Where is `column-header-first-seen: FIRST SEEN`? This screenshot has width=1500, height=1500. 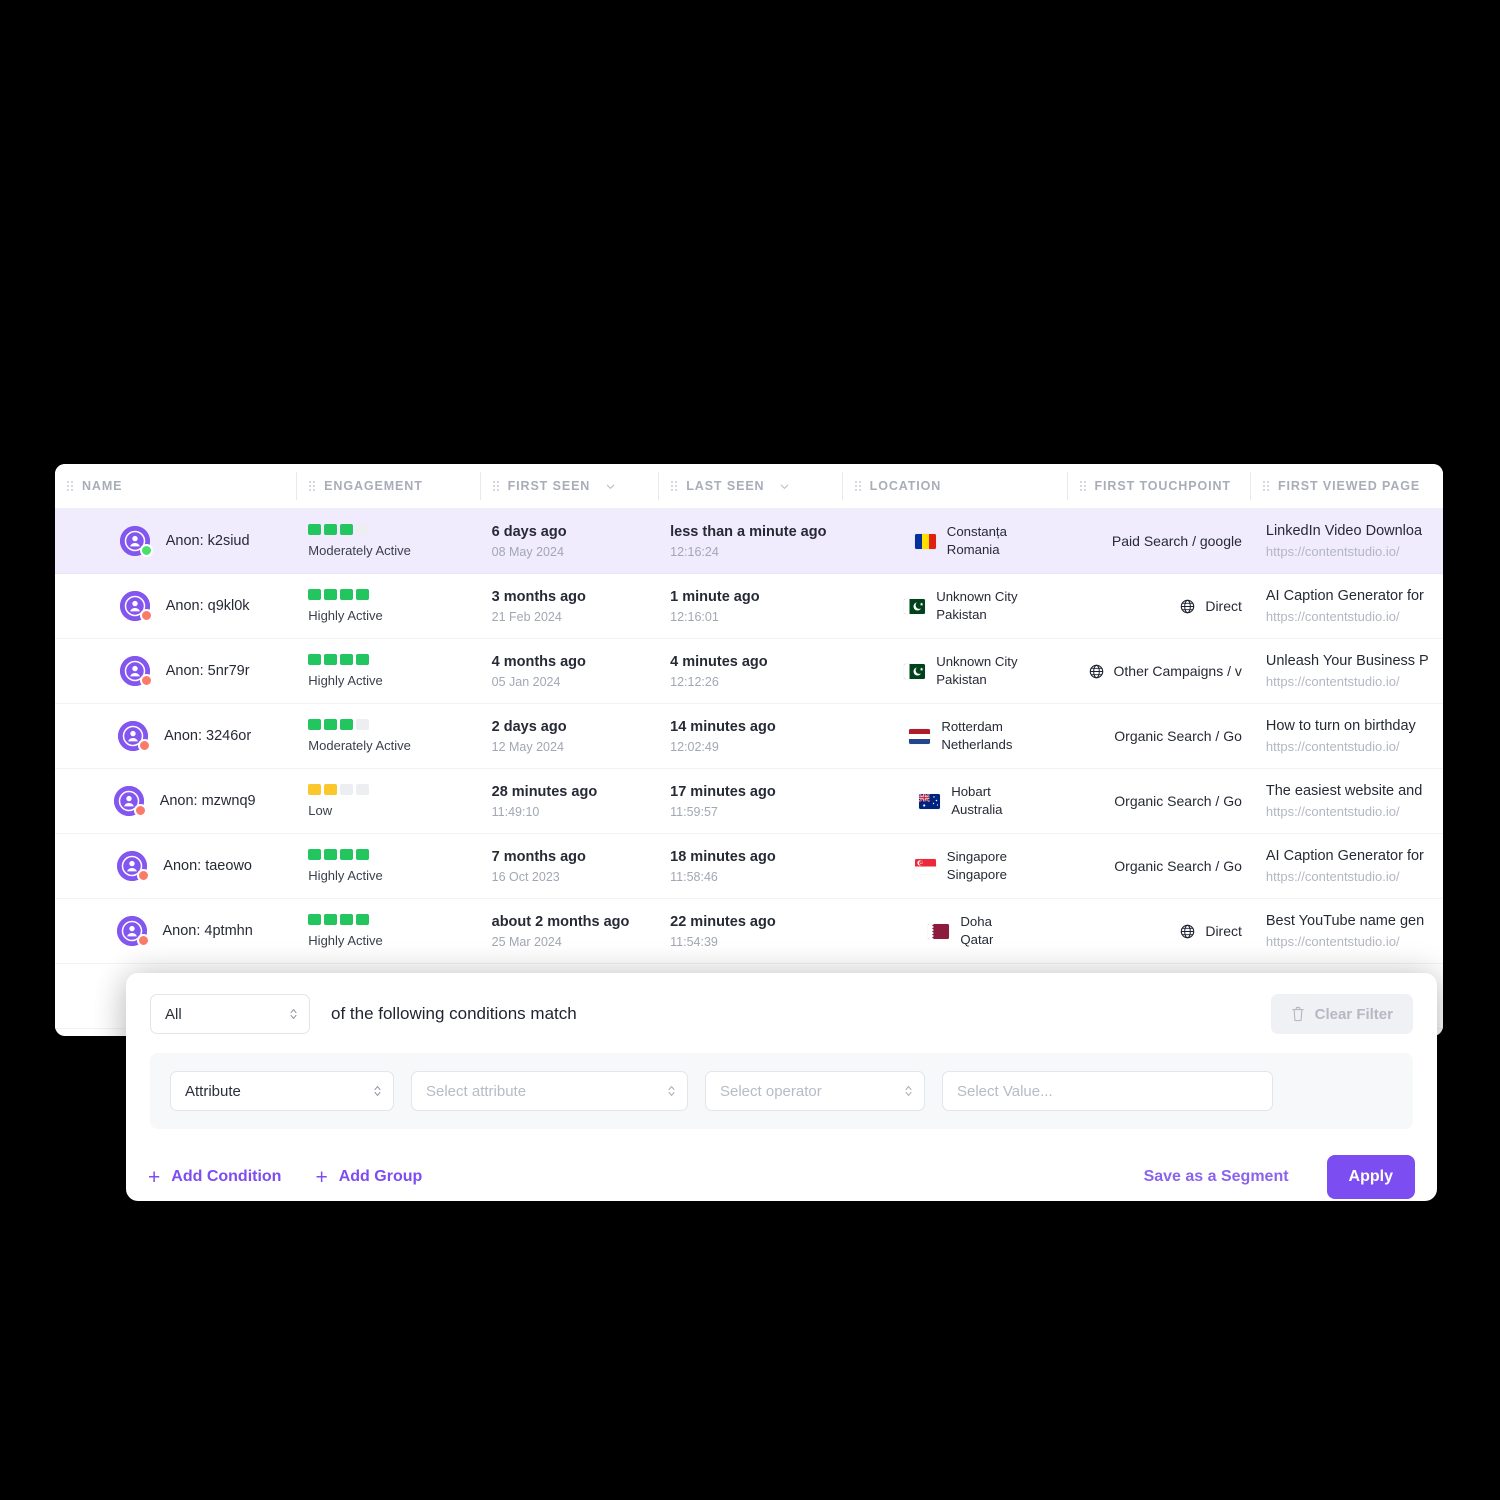
column-header-first-seen: FIRST SEEN is located at coordinates (569, 486).